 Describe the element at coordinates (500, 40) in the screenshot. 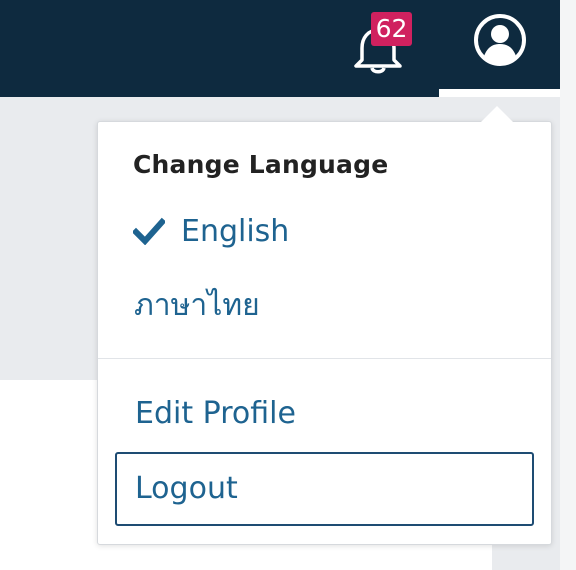

I see `user-circle-icon` at that location.